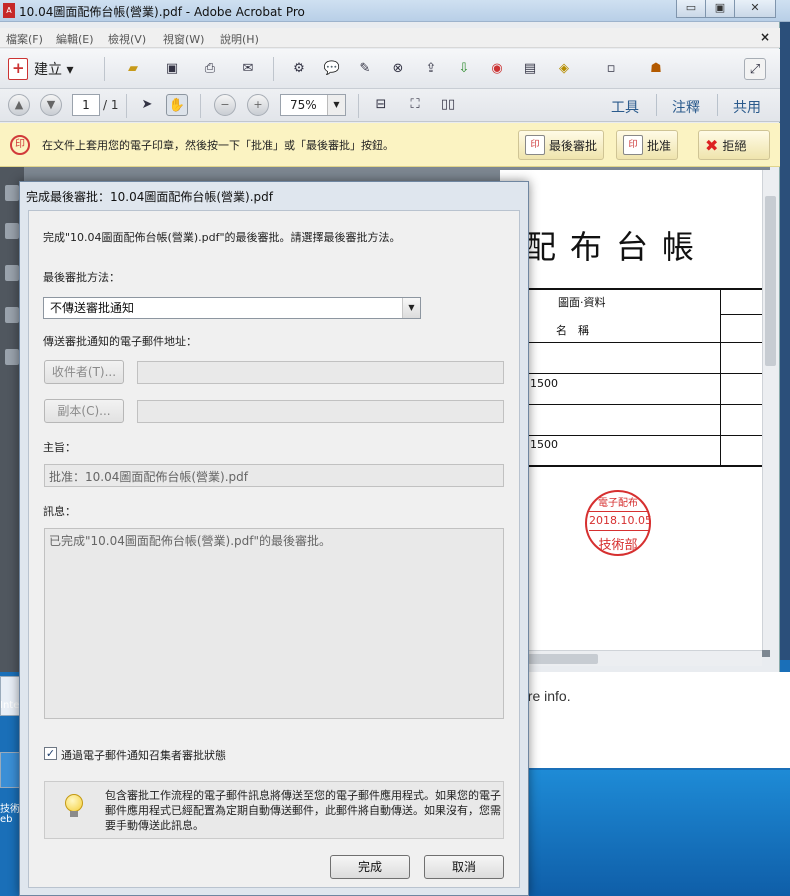 This screenshot has height=896, width=790. I want to click on table-cell-2: 1500, so click(544, 444).